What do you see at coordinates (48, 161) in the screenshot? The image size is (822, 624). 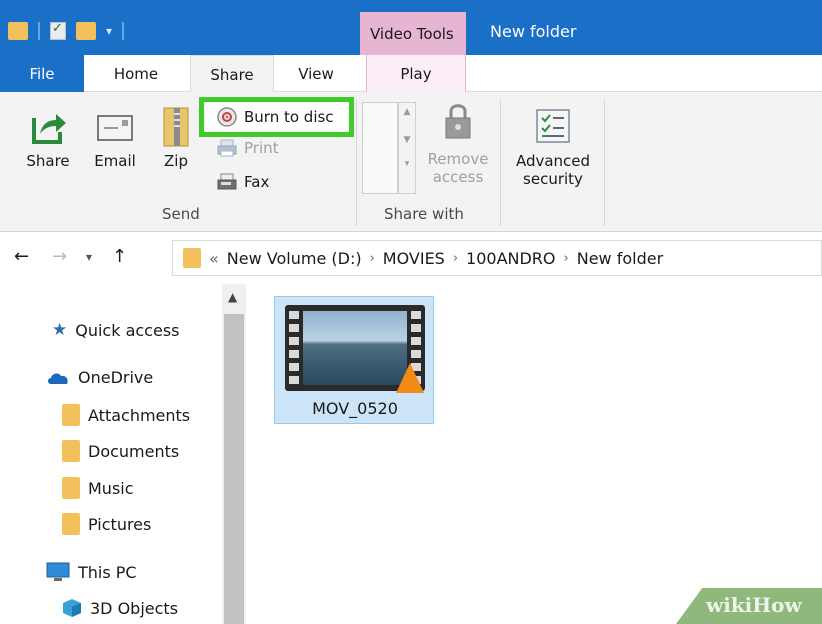 I see `share-label: Share` at bounding box center [48, 161].